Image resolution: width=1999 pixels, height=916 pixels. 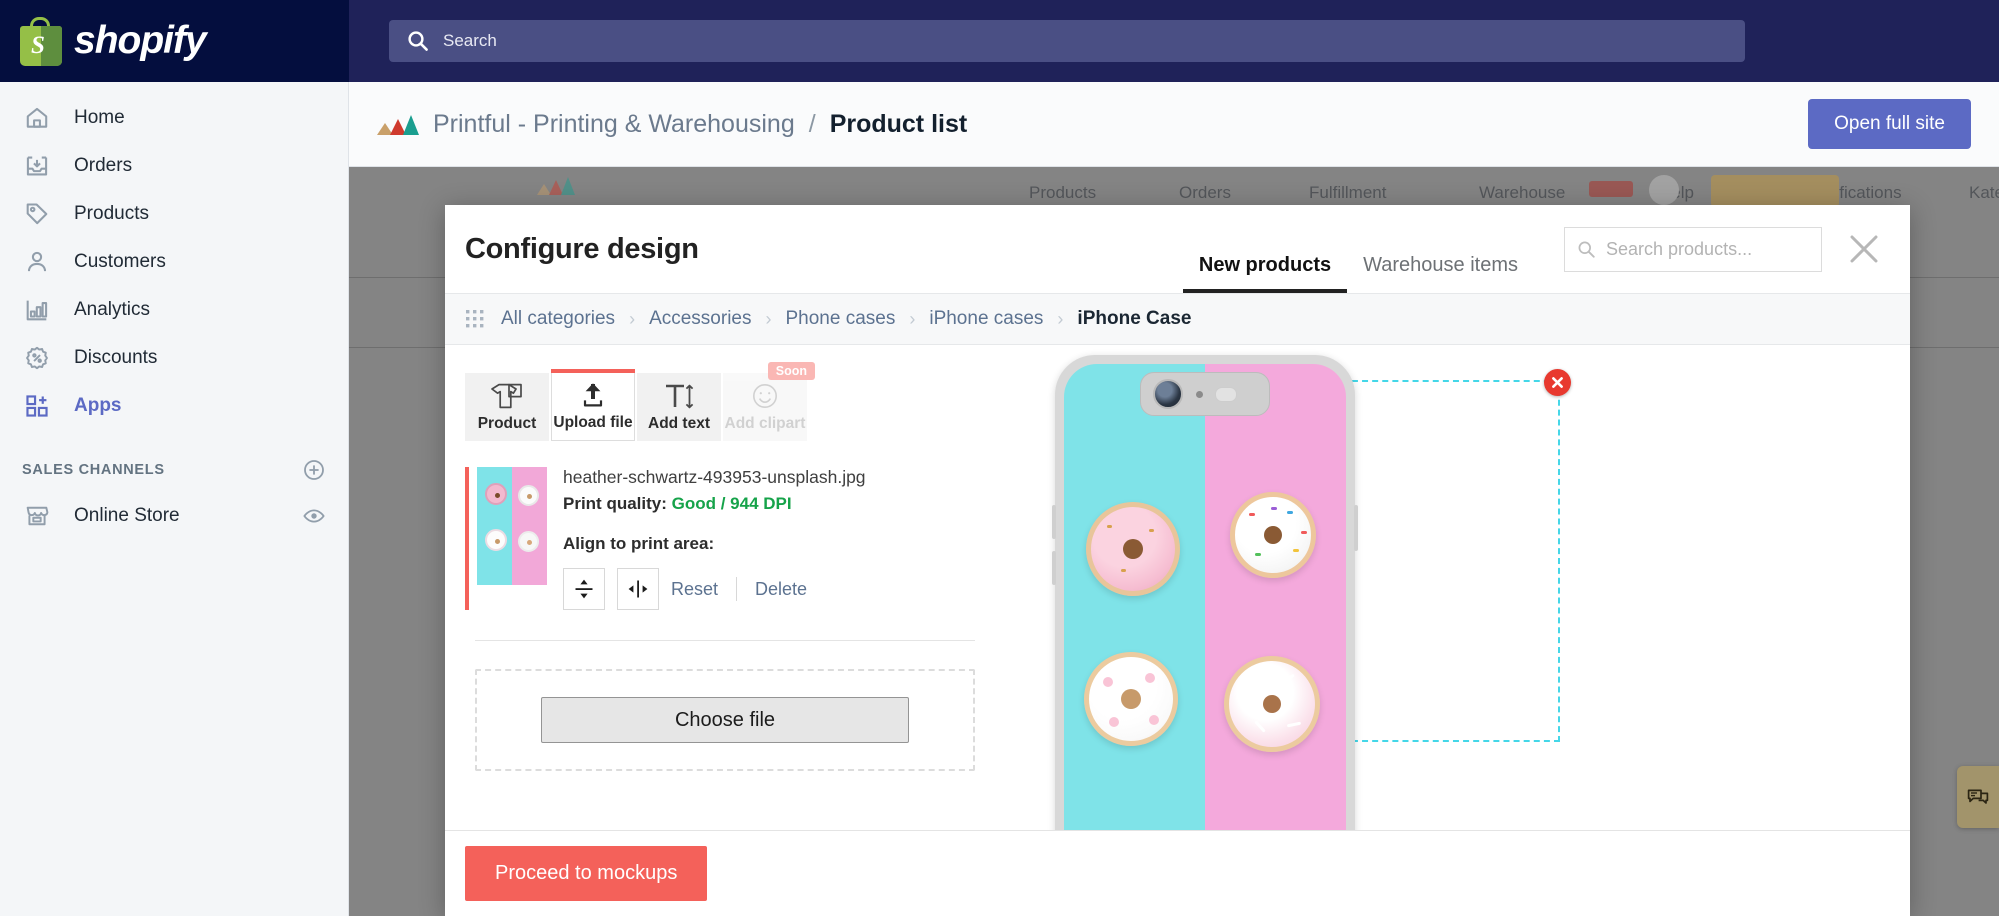 I want to click on align-horizontal-center-button, so click(x=638, y=589).